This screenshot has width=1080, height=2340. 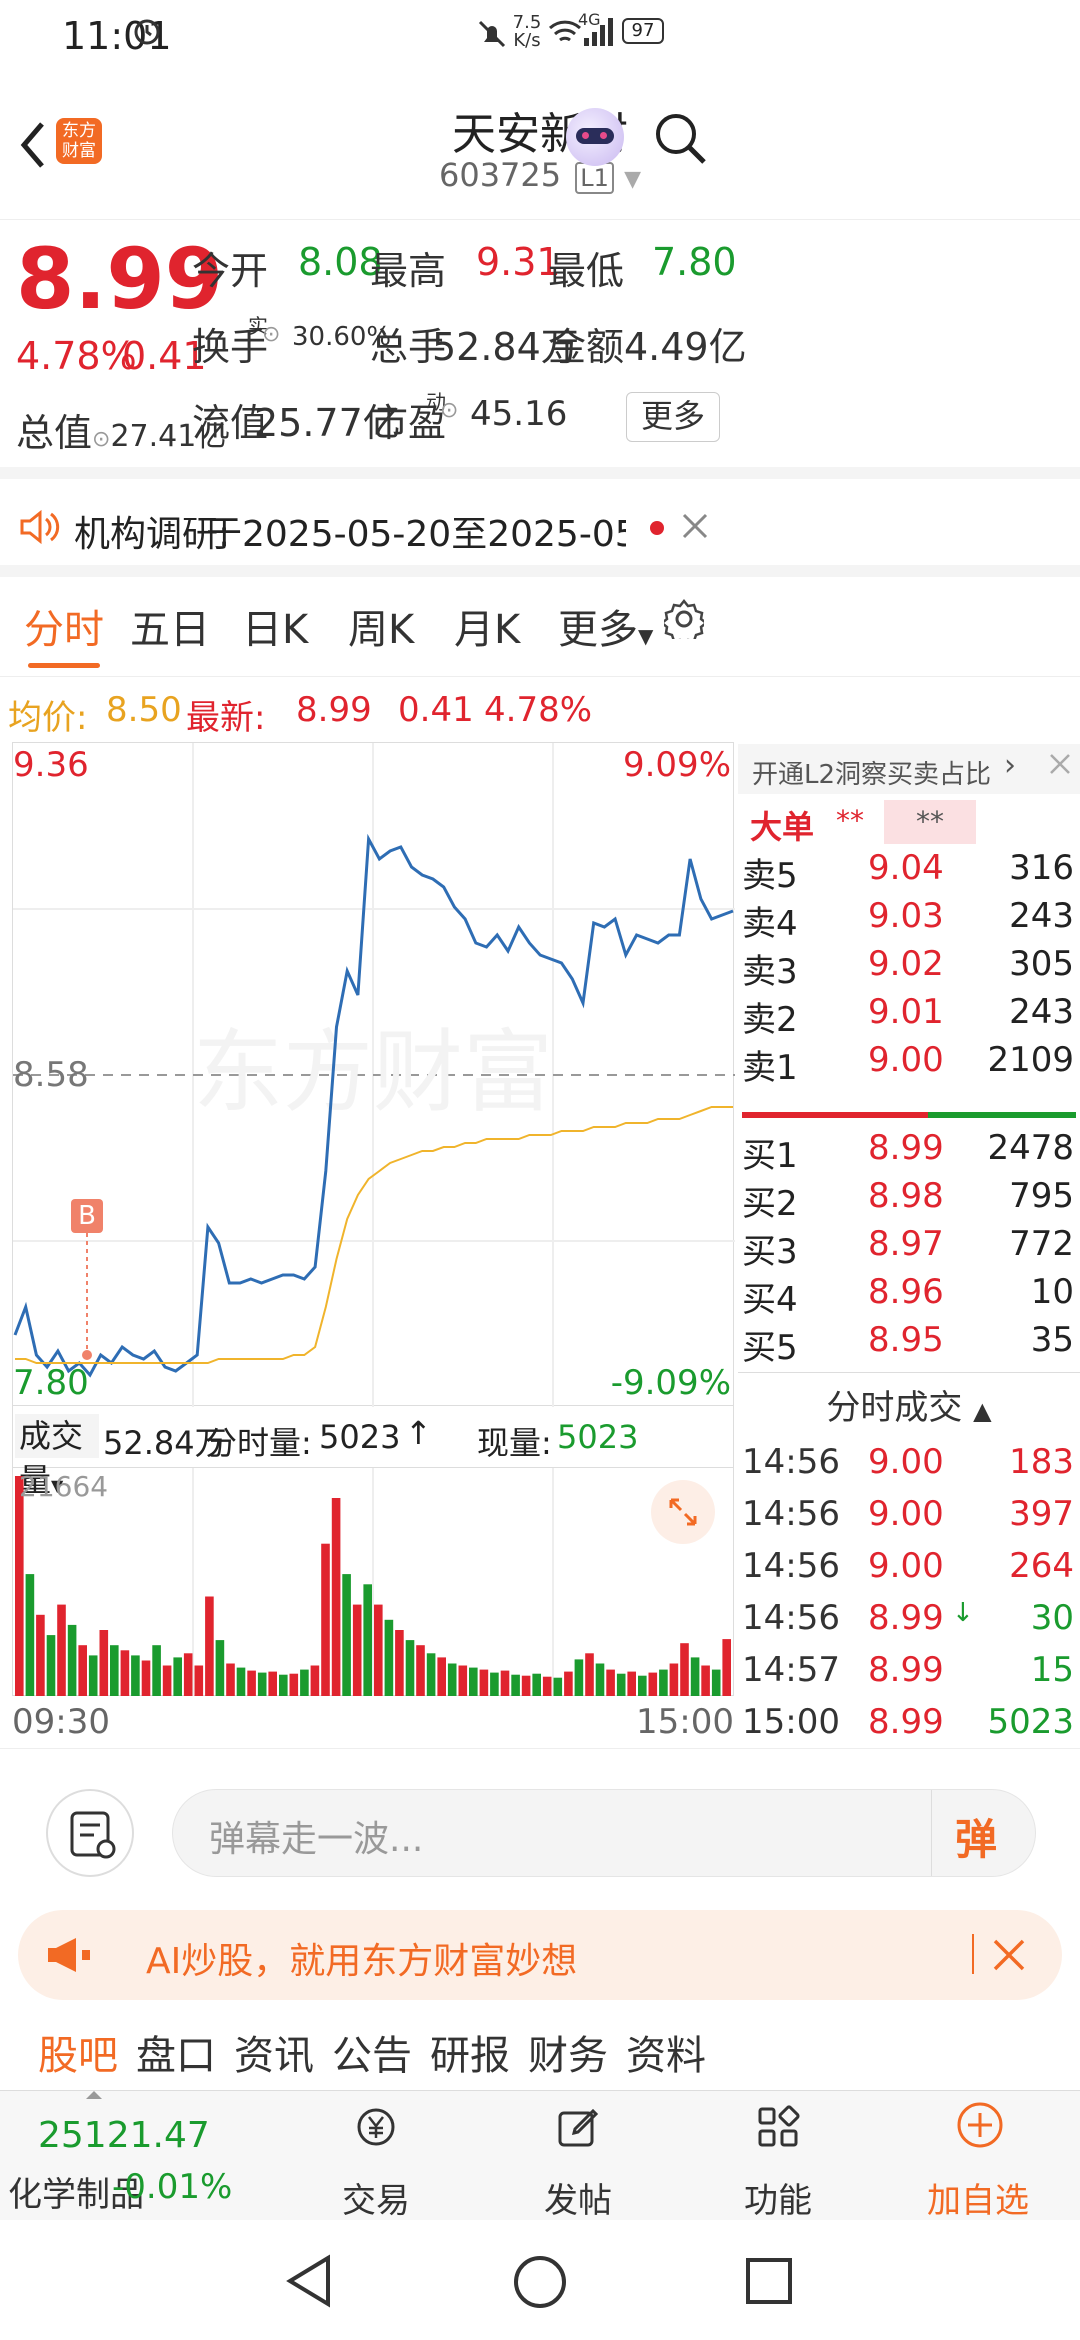 What do you see at coordinates (978, 2156) in the screenshot?
I see `nav-add-watchlist: 加自选` at bounding box center [978, 2156].